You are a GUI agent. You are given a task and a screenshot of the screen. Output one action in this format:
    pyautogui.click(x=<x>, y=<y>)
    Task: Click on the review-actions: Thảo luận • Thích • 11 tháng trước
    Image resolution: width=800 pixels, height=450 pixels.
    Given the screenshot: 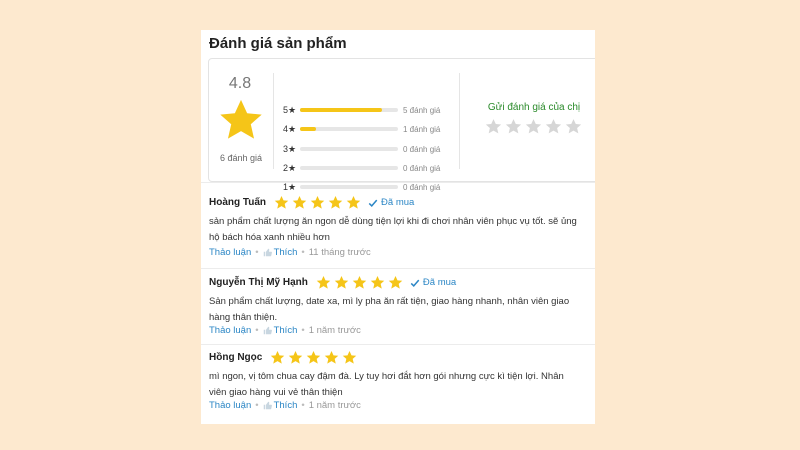 What is the action you would take?
    pyautogui.click(x=290, y=252)
    